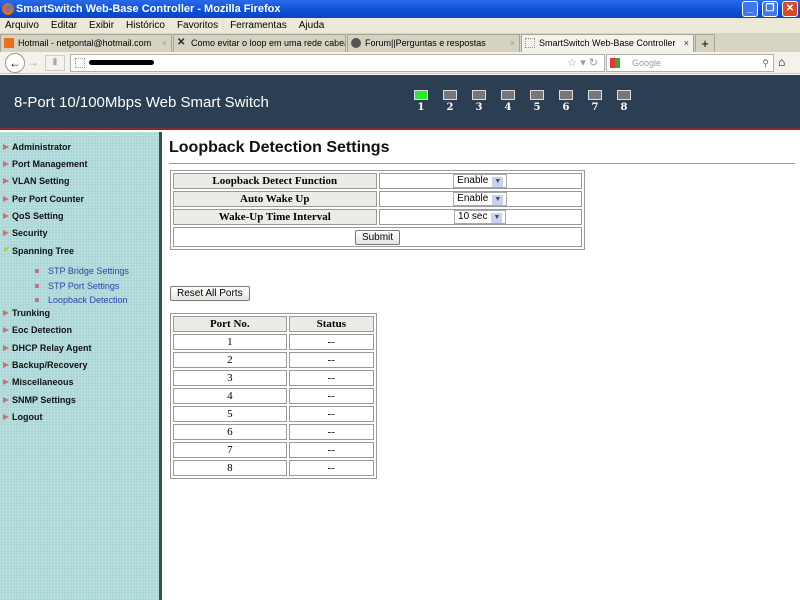 Image resolution: width=800 pixels, height=600 pixels. I want to click on sidebar-item-security: Security, so click(25, 233).